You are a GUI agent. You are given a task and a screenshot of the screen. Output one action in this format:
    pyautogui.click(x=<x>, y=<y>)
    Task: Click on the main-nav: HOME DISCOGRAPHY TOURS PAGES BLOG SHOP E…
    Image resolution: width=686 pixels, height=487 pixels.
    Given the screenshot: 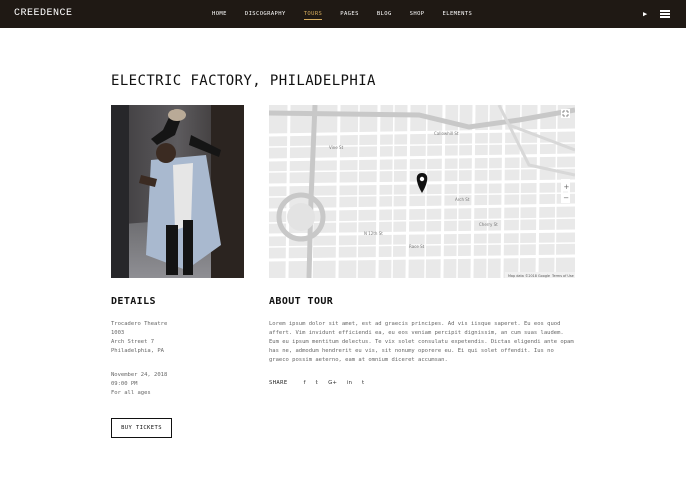 What is the action you would take?
    pyautogui.click(x=351, y=15)
    